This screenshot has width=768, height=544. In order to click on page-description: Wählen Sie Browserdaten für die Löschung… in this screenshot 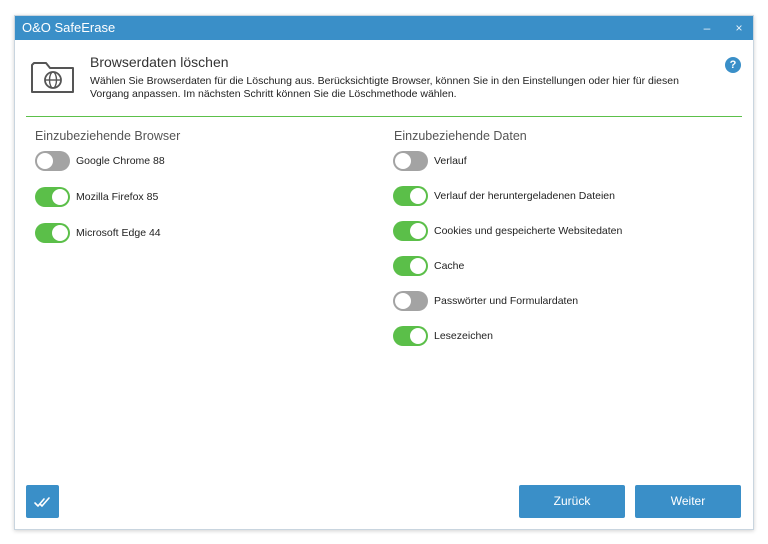, I will do `click(384, 87)`.